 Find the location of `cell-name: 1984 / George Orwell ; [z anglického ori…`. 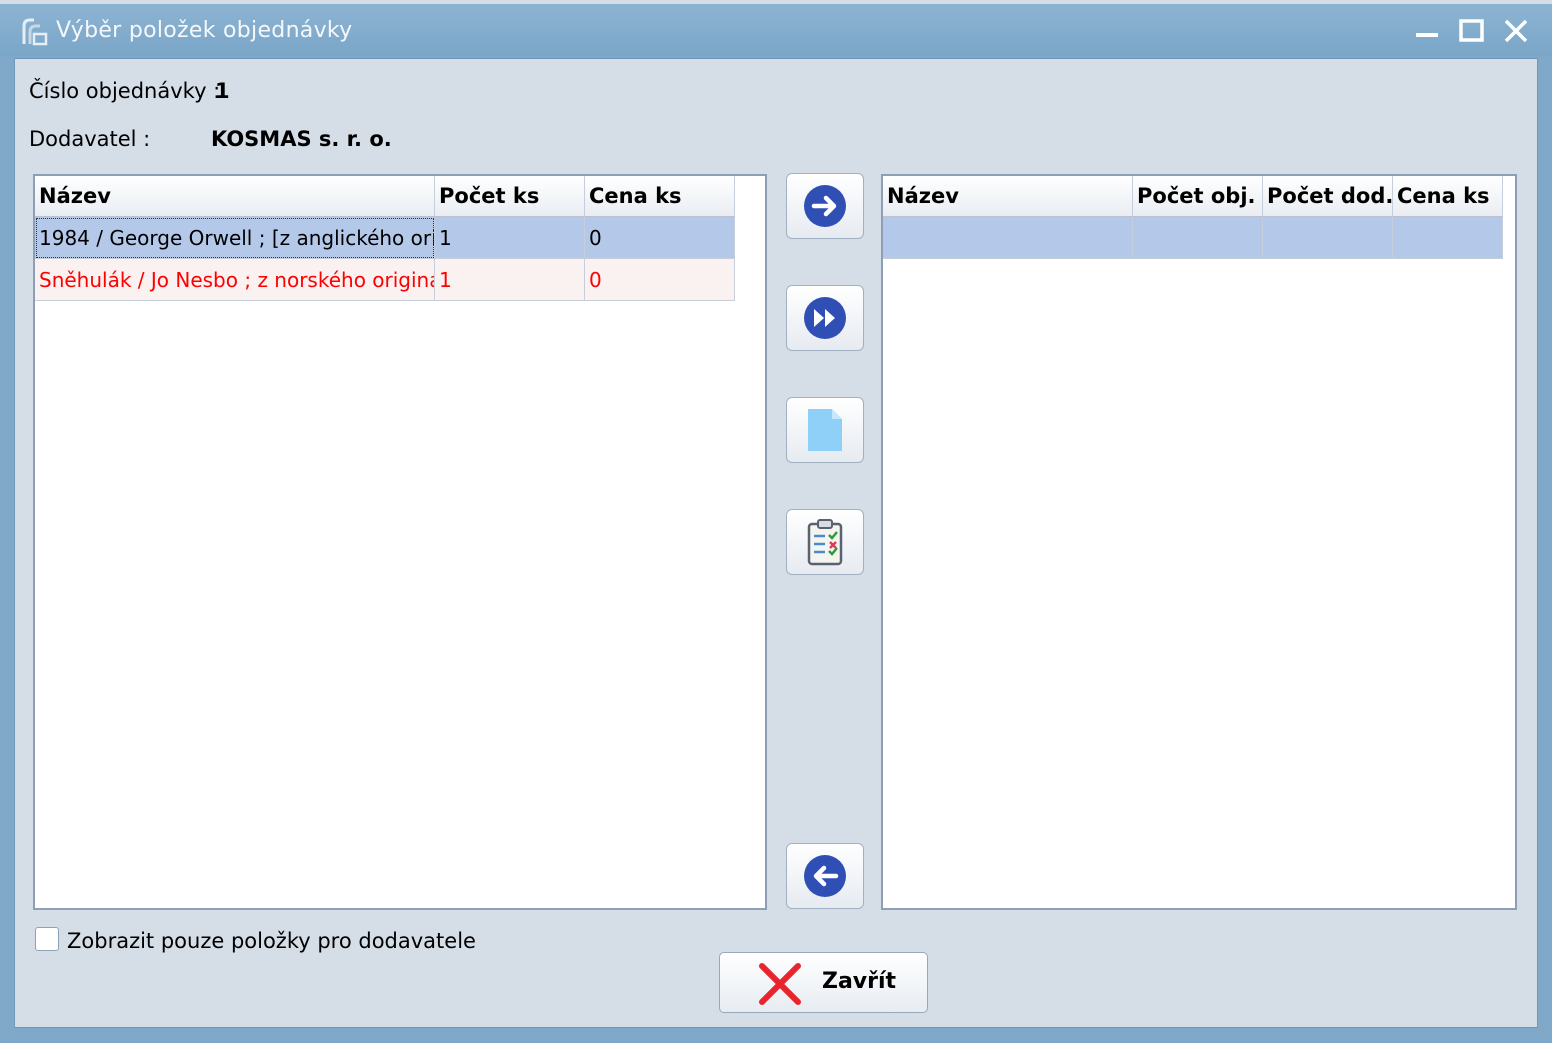

cell-name: 1984 / George Orwell ; [z anglického ori… is located at coordinates (235, 238).